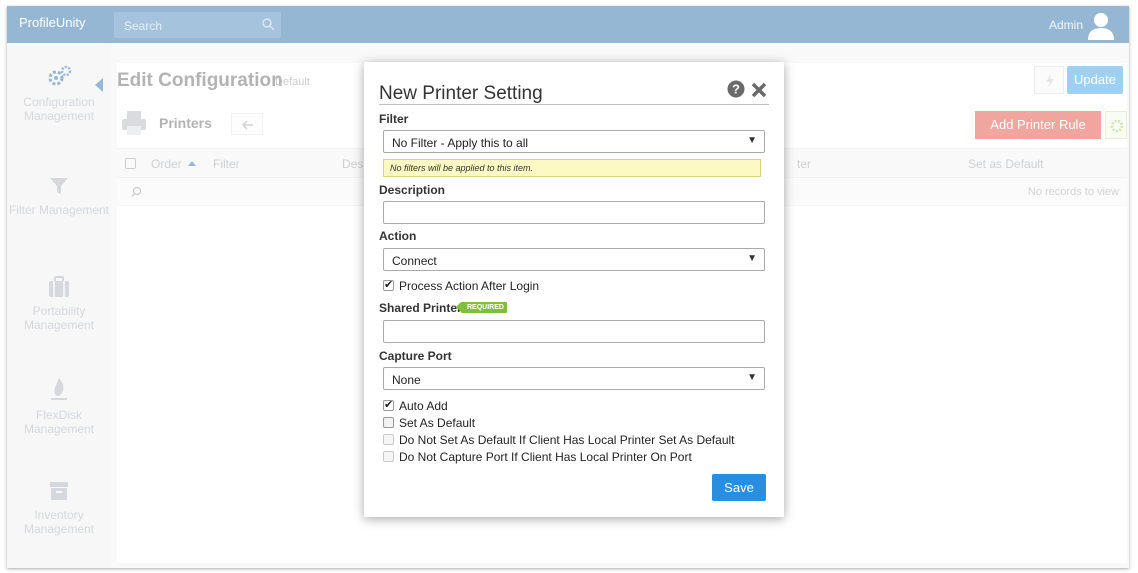 This screenshot has width=1138, height=573. What do you see at coordinates (739, 487) in the screenshot?
I see `save-button: Save` at bounding box center [739, 487].